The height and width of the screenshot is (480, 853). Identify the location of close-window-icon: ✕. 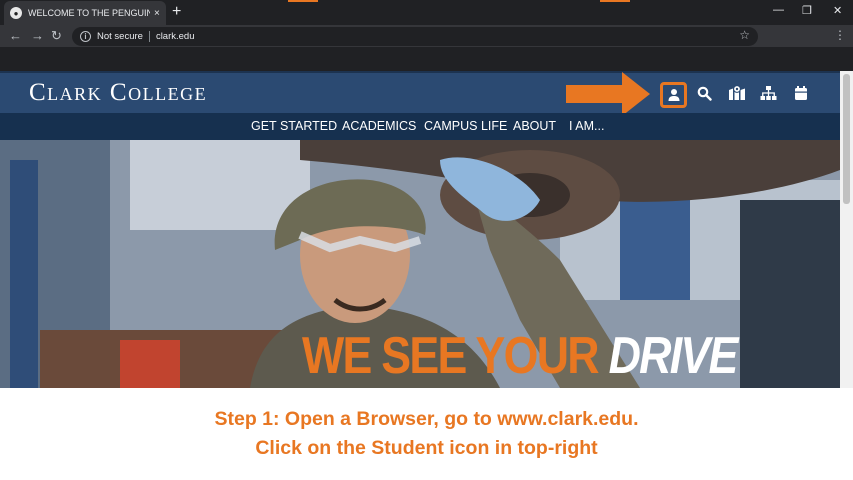
(837, 10).